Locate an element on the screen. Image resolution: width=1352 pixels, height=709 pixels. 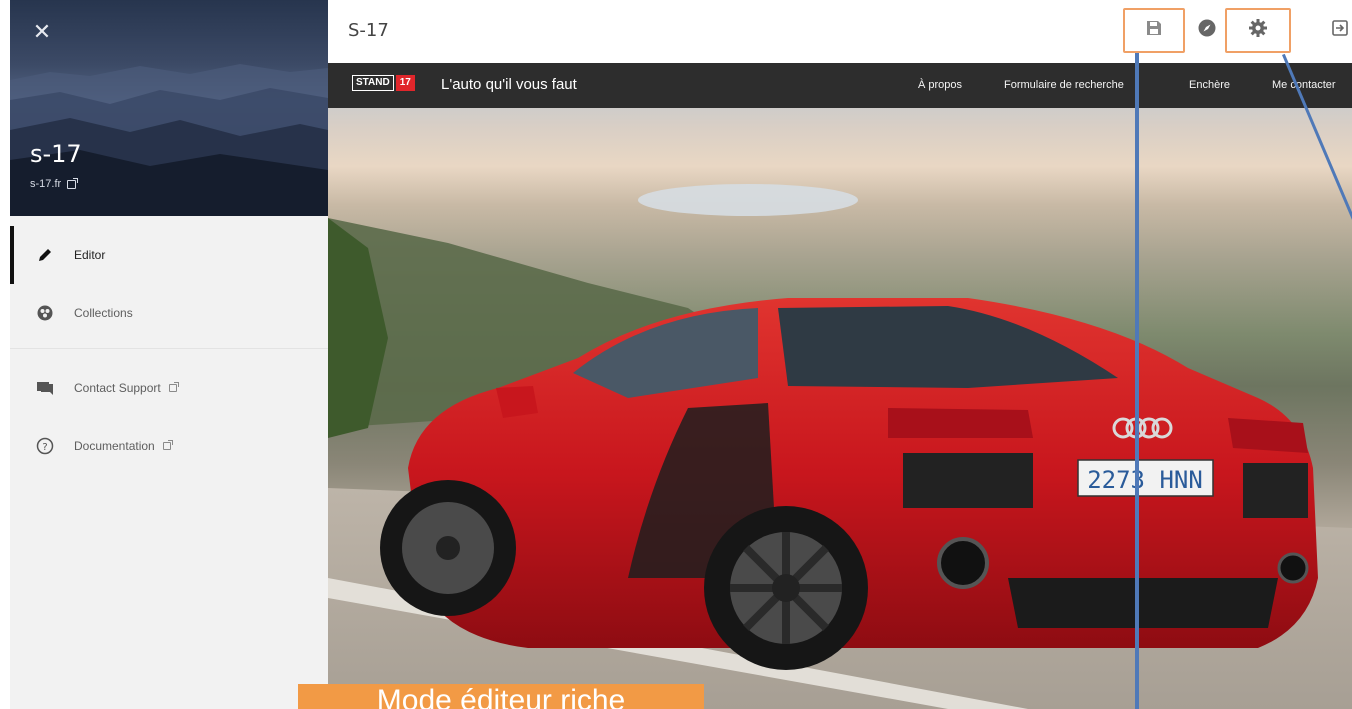
save-button is located at coordinates (1154, 30).